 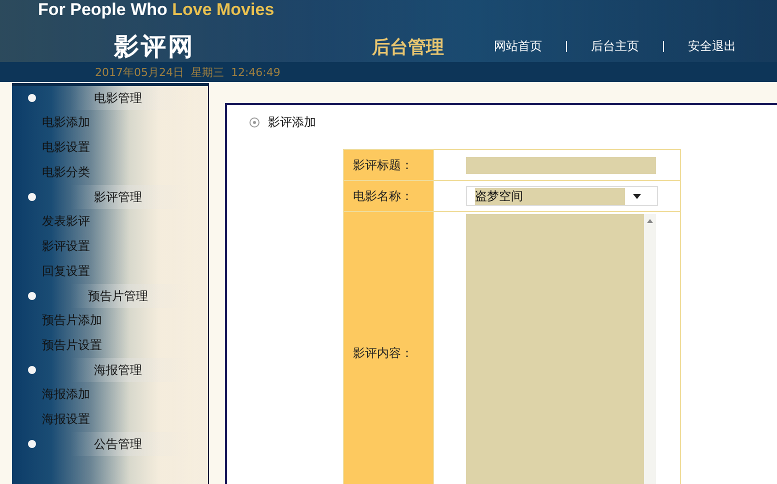 What do you see at coordinates (66, 147) in the screenshot?
I see `menu-item: 电影设置` at bounding box center [66, 147].